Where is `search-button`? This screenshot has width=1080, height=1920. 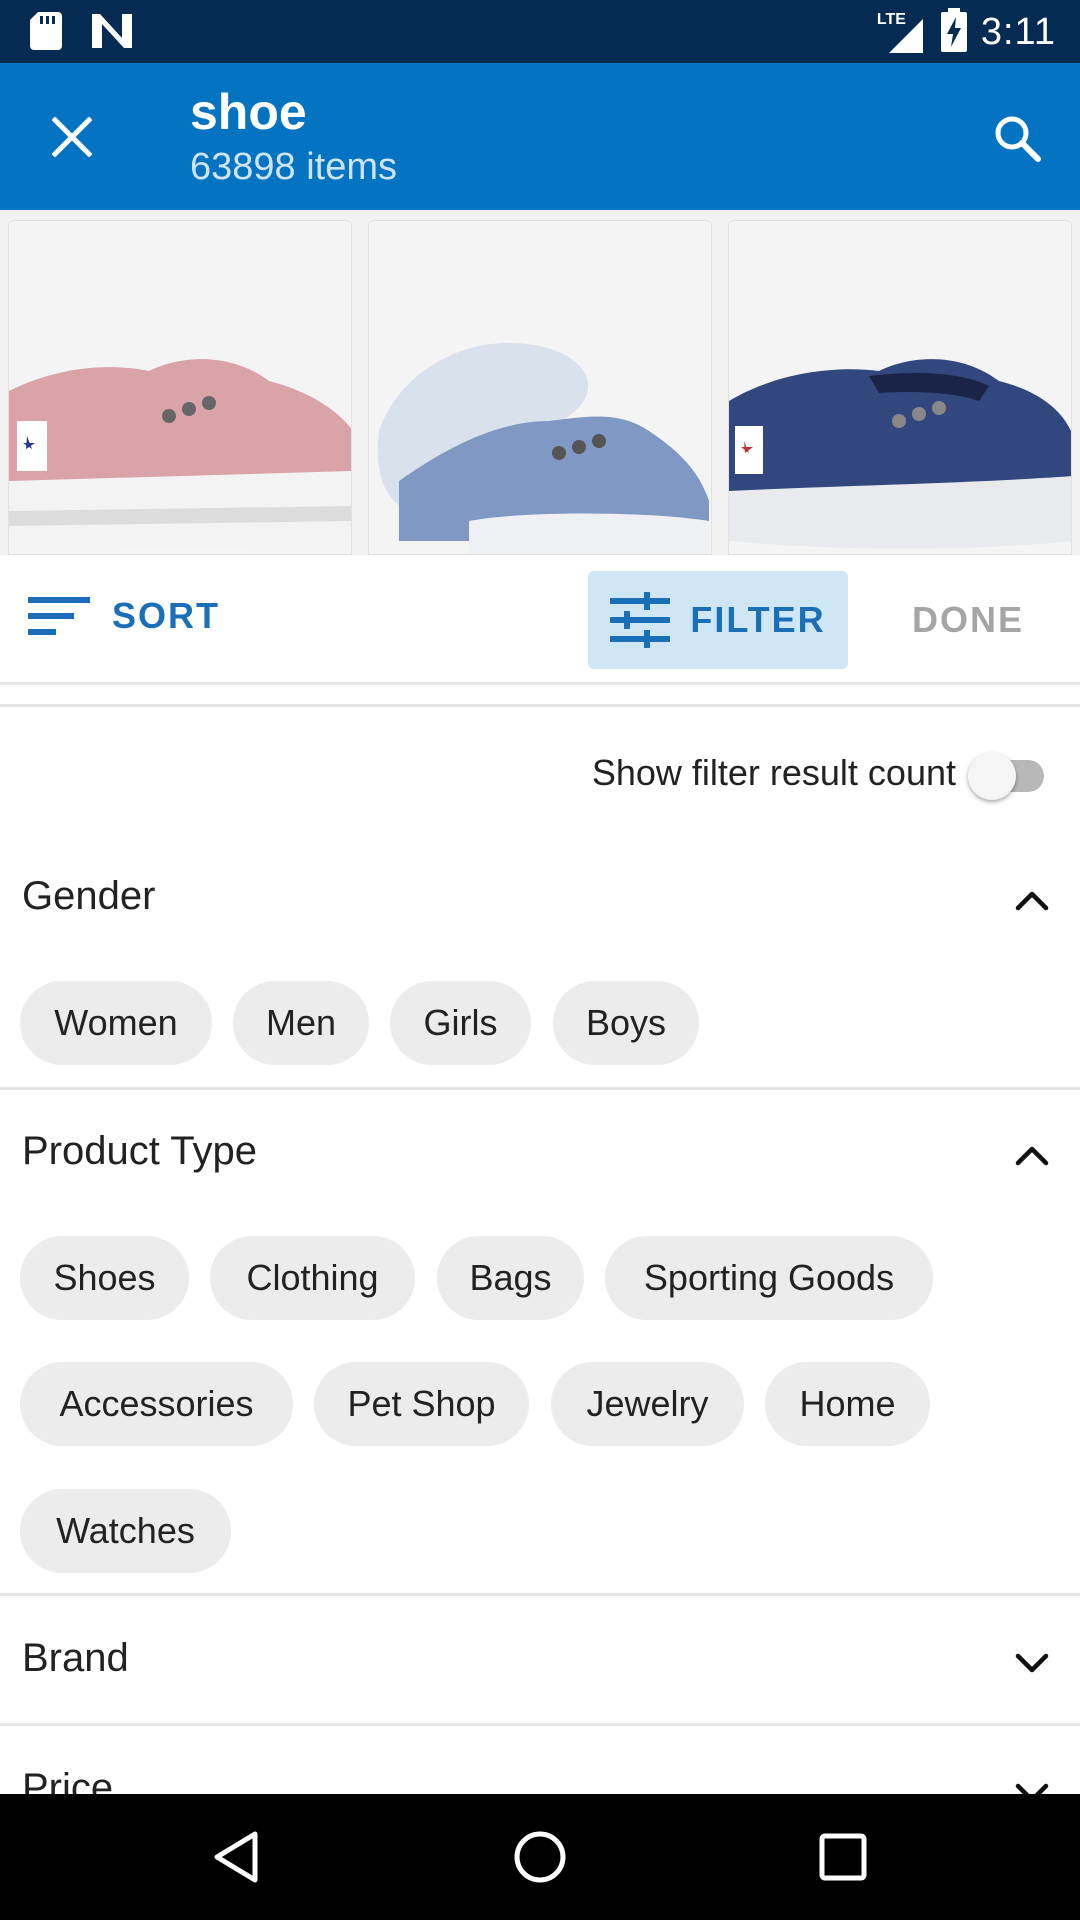
search-button is located at coordinates (1017, 138).